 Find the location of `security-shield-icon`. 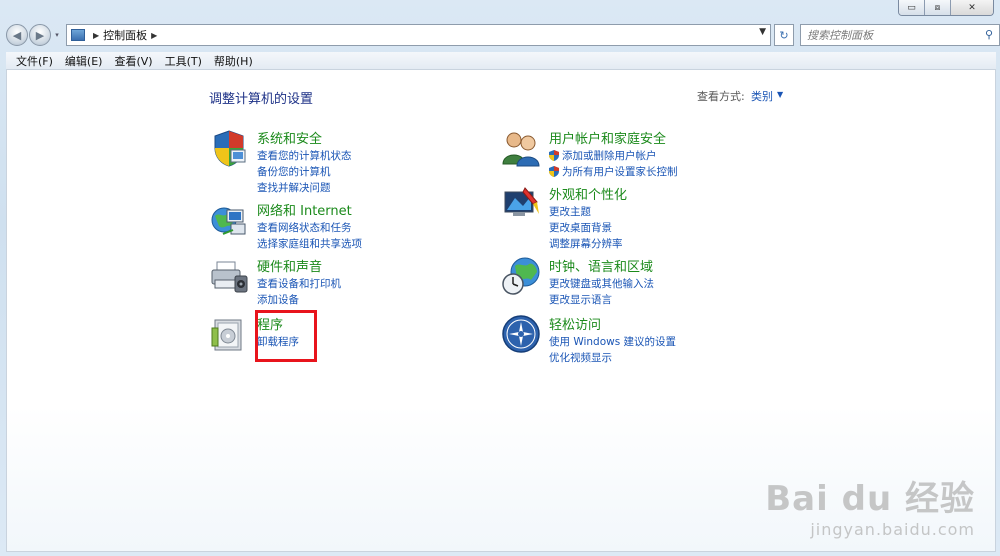

security-shield-icon is located at coordinates (229, 148).